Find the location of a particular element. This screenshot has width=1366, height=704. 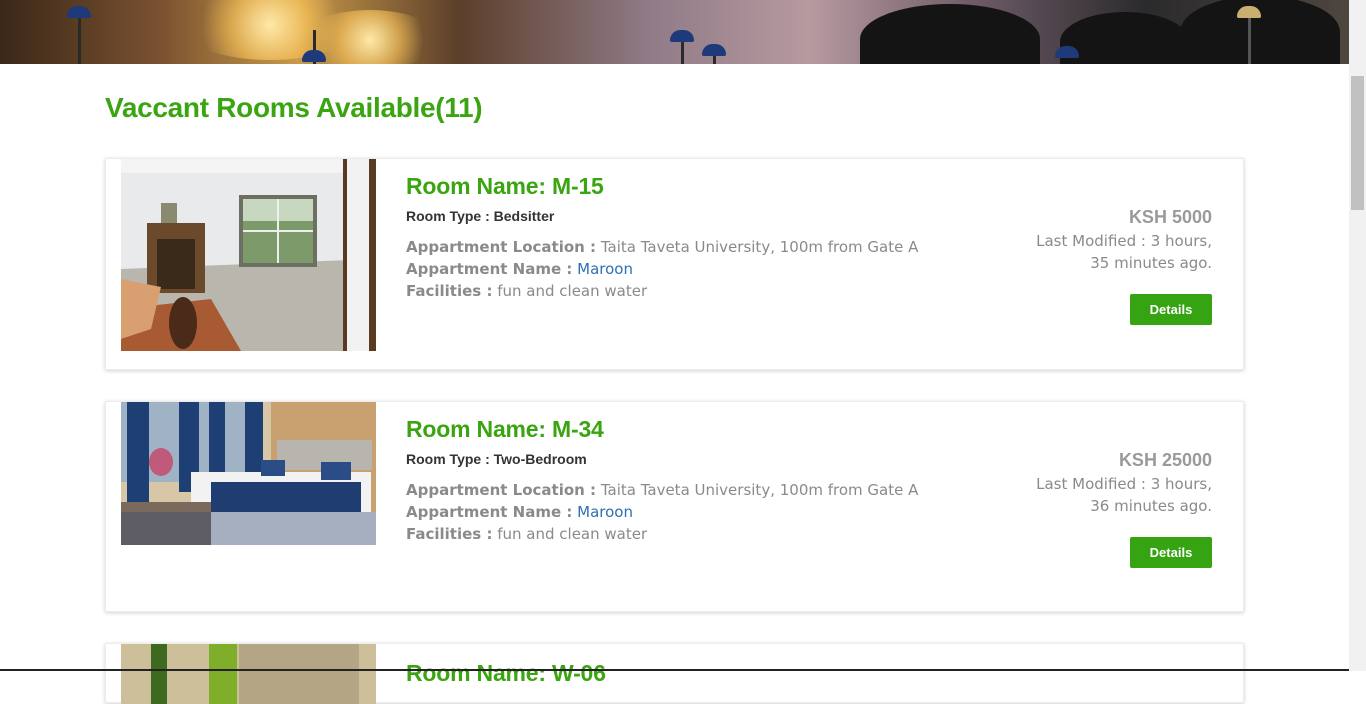

page-title: Vaccant Rooms Available(11) is located at coordinates (294, 107).